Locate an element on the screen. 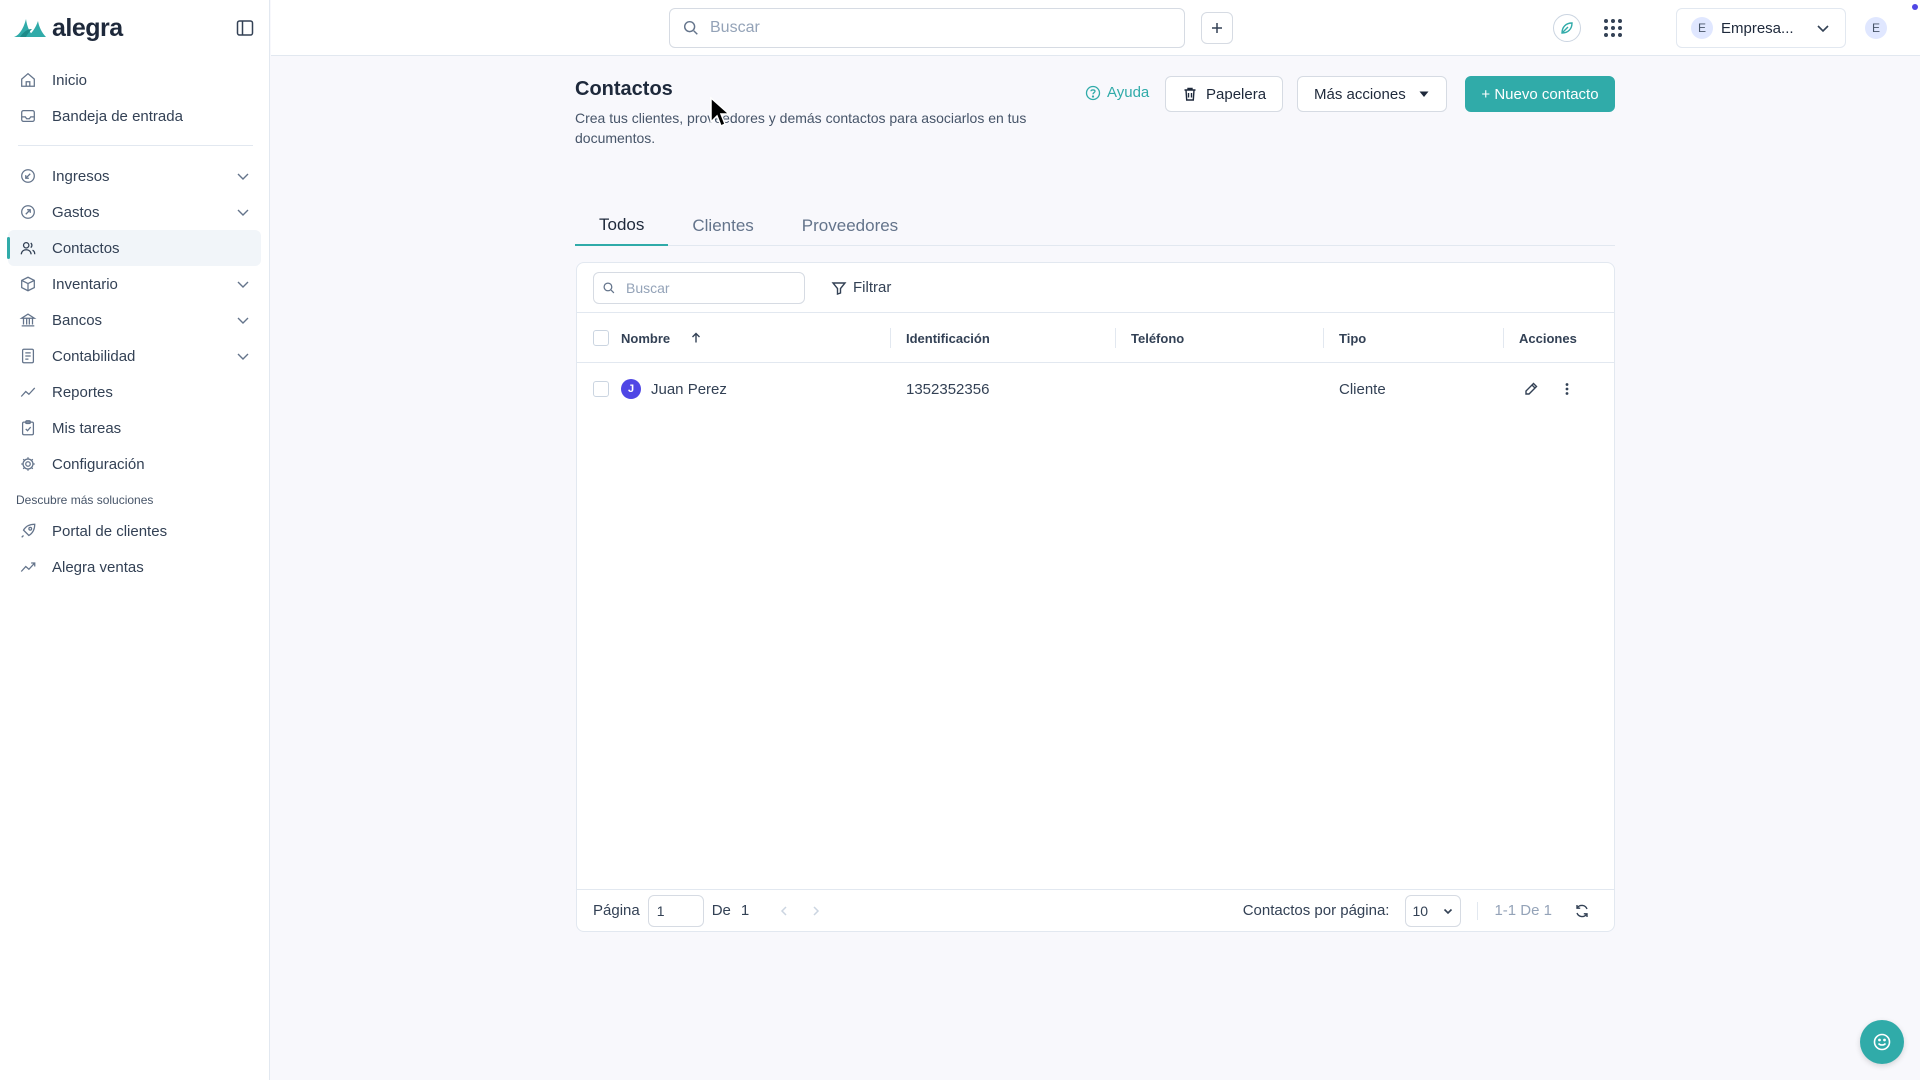 This screenshot has height=1080, width=1920. column-header-tipo: Tipo is located at coordinates (1352, 338).